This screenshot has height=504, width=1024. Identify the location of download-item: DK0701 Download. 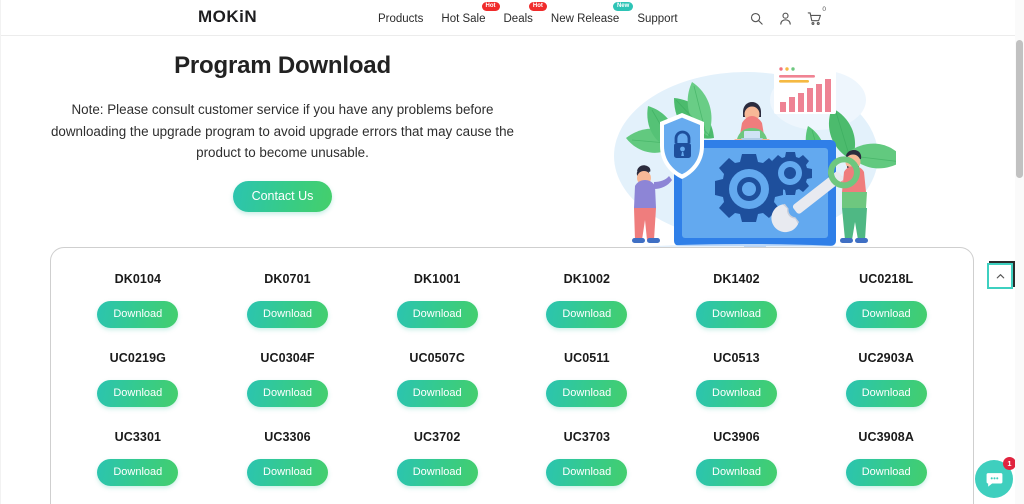
(288, 311).